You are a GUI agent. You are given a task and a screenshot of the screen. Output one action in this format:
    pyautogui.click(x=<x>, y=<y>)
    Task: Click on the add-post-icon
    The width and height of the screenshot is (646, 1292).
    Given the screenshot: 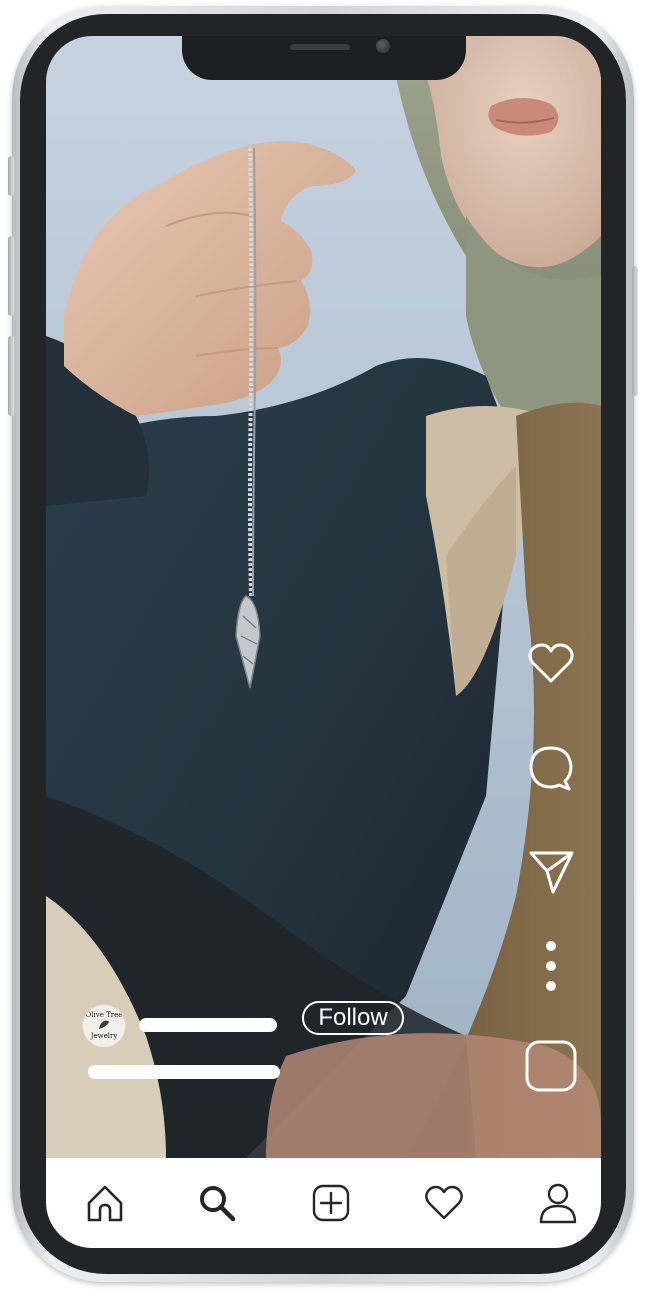 What is the action you would take?
    pyautogui.click(x=331, y=1203)
    